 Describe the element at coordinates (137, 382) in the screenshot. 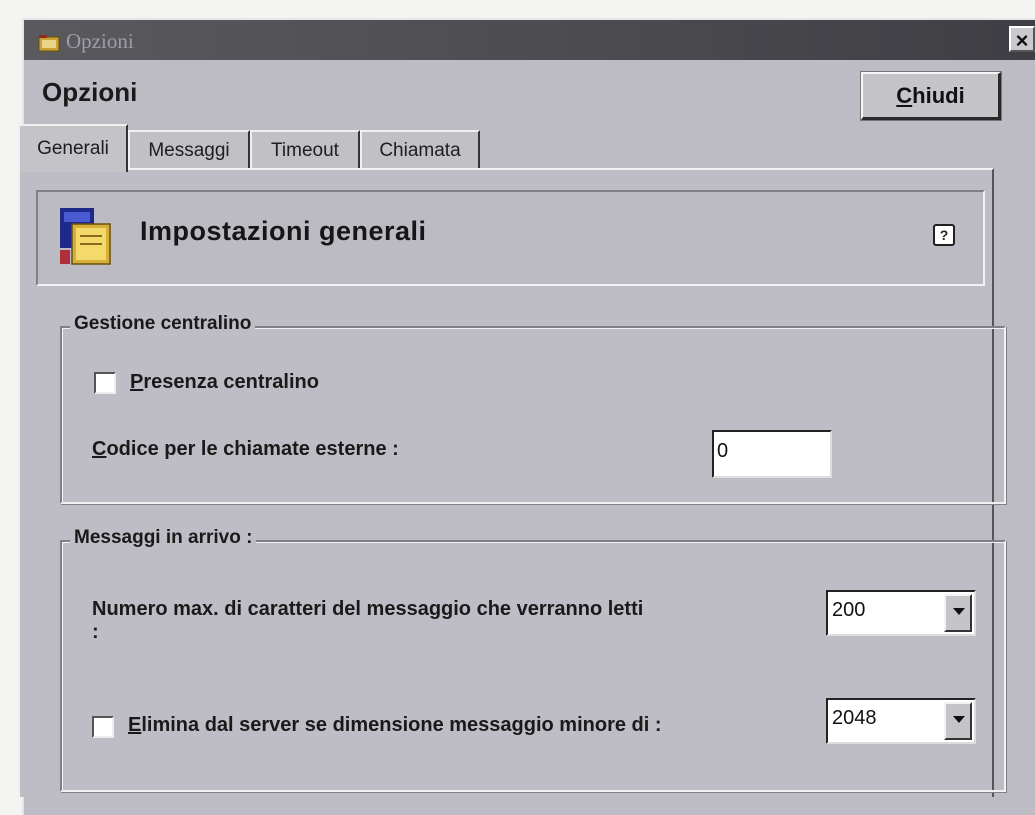

I see `presenza-accel: P` at that location.